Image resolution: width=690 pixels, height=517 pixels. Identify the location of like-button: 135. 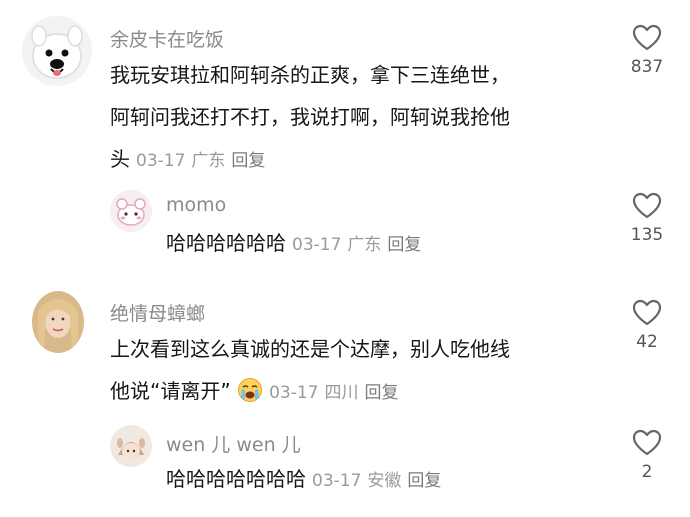
(647, 218).